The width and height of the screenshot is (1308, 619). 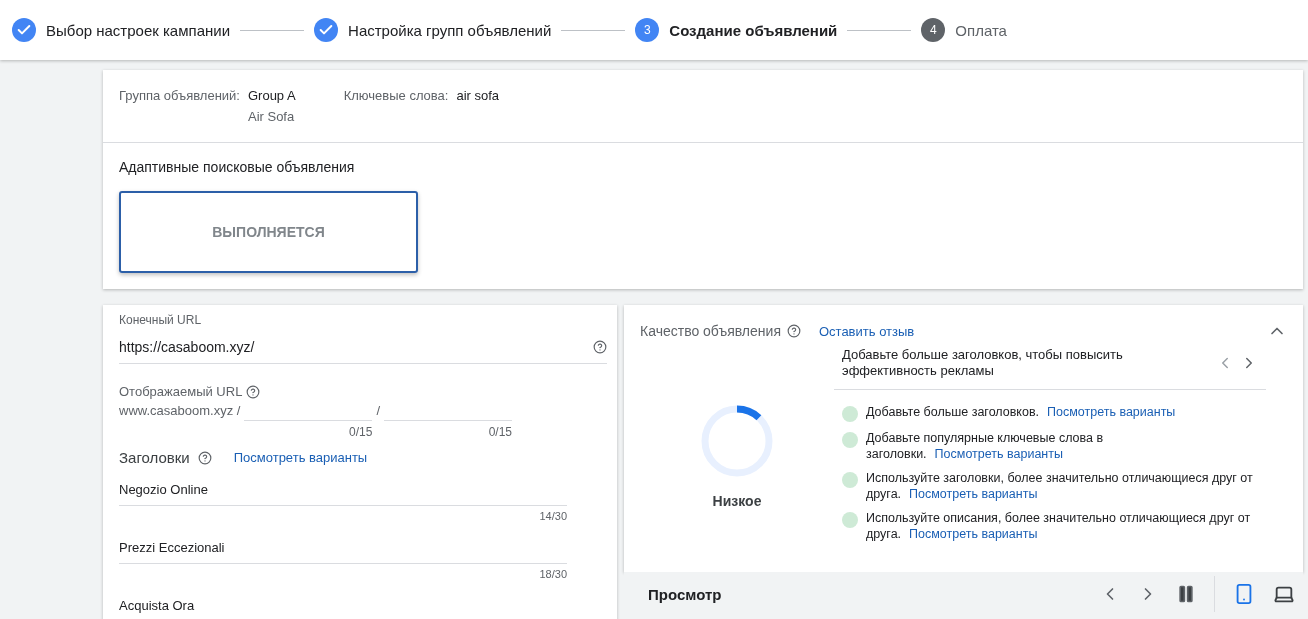 What do you see at coordinates (154, 457) in the screenshot?
I see `headlines-title: Заголовки` at bounding box center [154, 457].